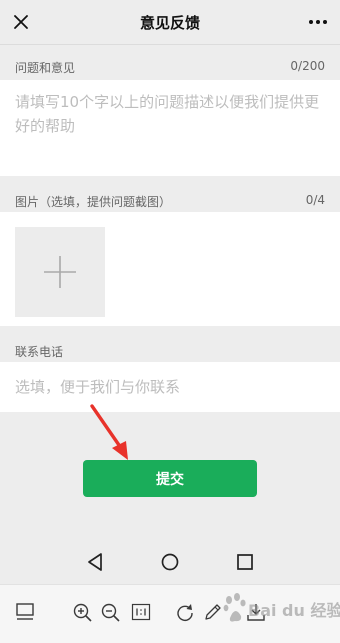  Describe the element at coordinates (82, 612) in the screenshot. I see `zoom-in-icon` at that location.